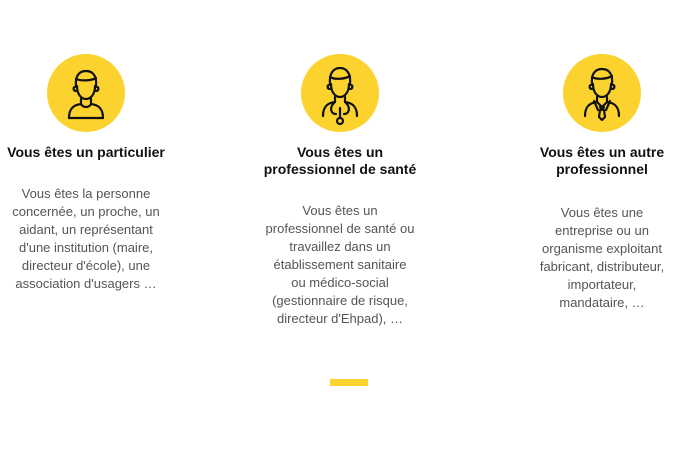 The width and height of the screenshot is (678, 454). I want to click on card-title: Vous êtes un autre professionnel, so click(602, 160).